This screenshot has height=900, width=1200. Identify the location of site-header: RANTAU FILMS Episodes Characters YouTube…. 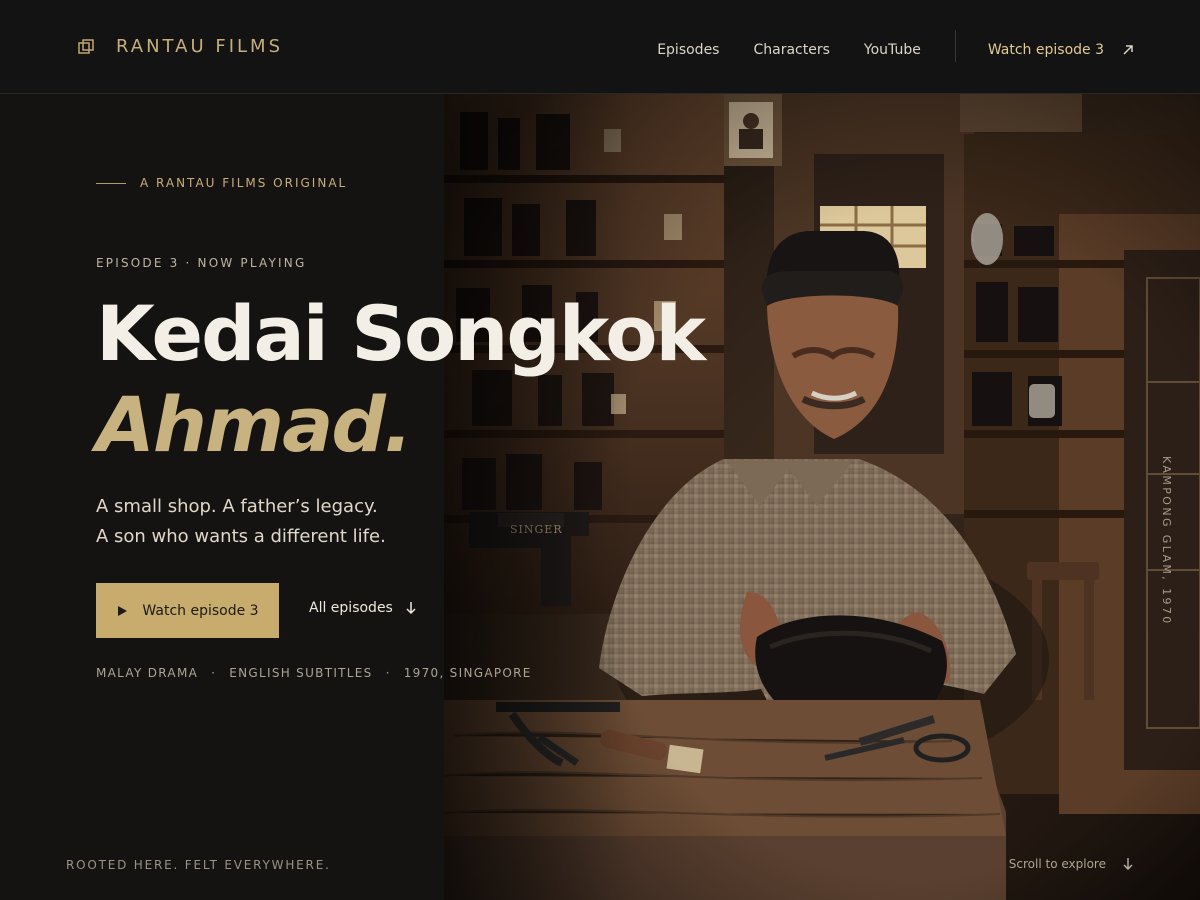
(600, 47).